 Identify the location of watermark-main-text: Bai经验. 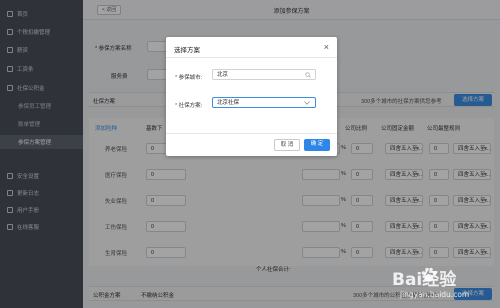
(424, 280).